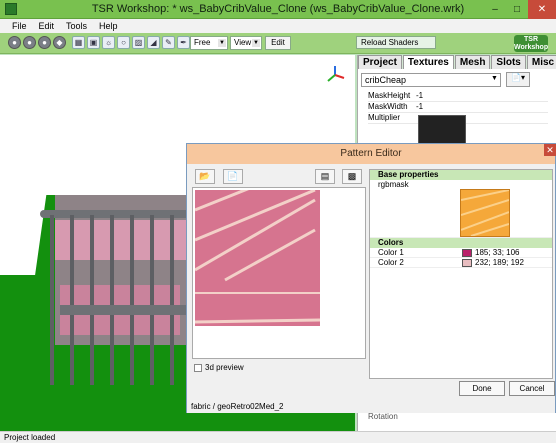  I want to click on tab-mesh: Mesh, so click(472, 62).